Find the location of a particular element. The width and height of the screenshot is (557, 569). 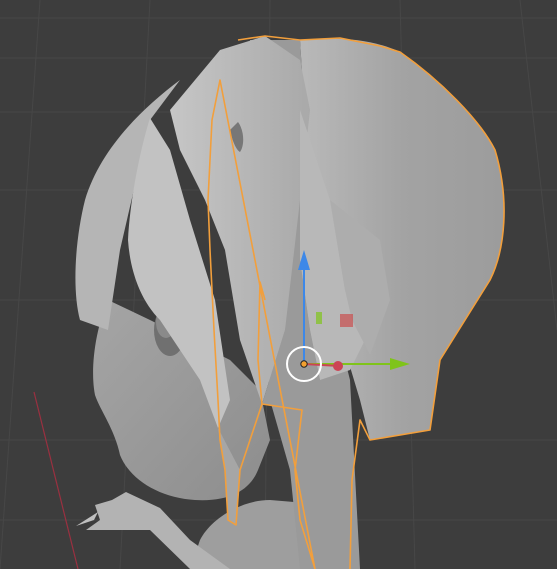

x-axis-line is located at coordinates (56, 480).